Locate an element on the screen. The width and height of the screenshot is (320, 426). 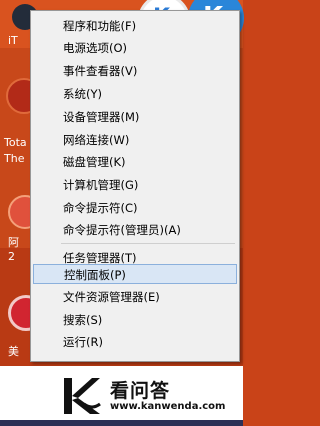
desktop-icon-label: The is located at coordinates (14, 158).